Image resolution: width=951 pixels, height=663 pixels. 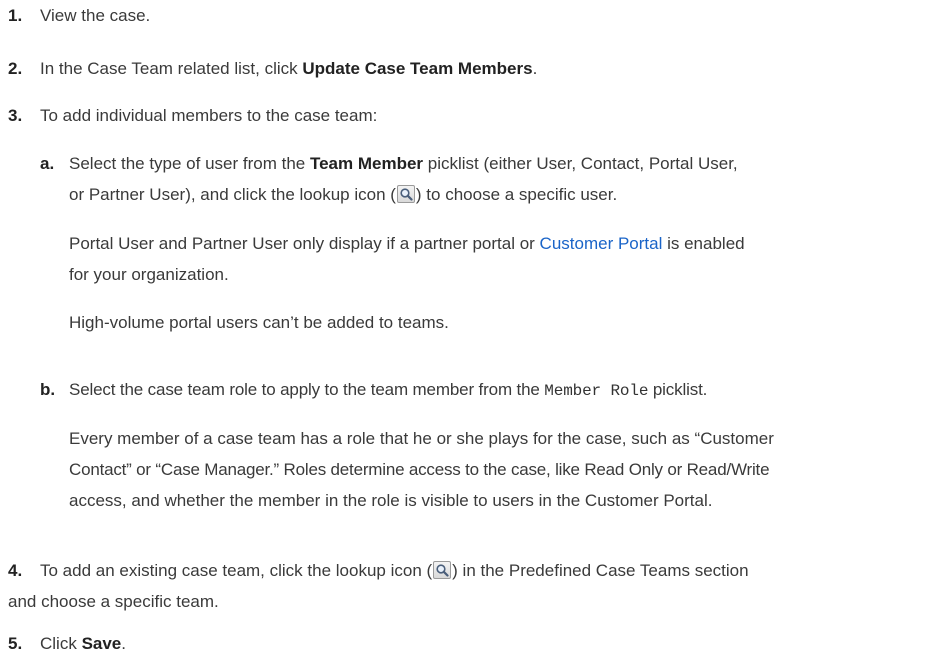 I want to click on step-text-part: ) in the Predefined Case Teams section, so click(x=600, y=570).